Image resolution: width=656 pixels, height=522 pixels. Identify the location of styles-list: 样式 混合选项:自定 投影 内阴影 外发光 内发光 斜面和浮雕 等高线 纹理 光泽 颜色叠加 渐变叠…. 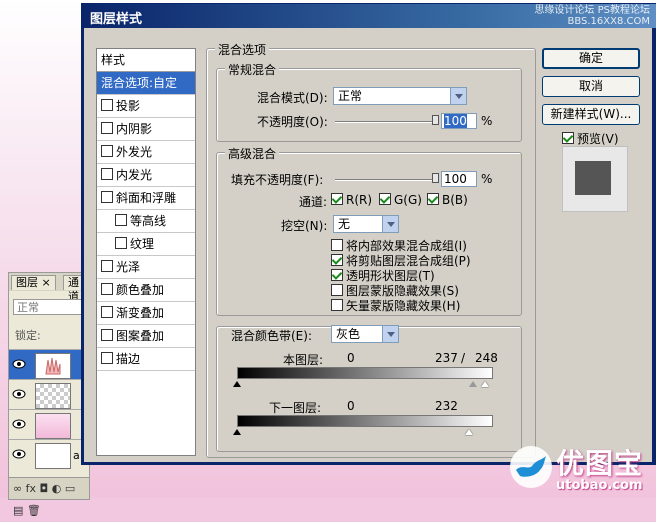
(146, 252).